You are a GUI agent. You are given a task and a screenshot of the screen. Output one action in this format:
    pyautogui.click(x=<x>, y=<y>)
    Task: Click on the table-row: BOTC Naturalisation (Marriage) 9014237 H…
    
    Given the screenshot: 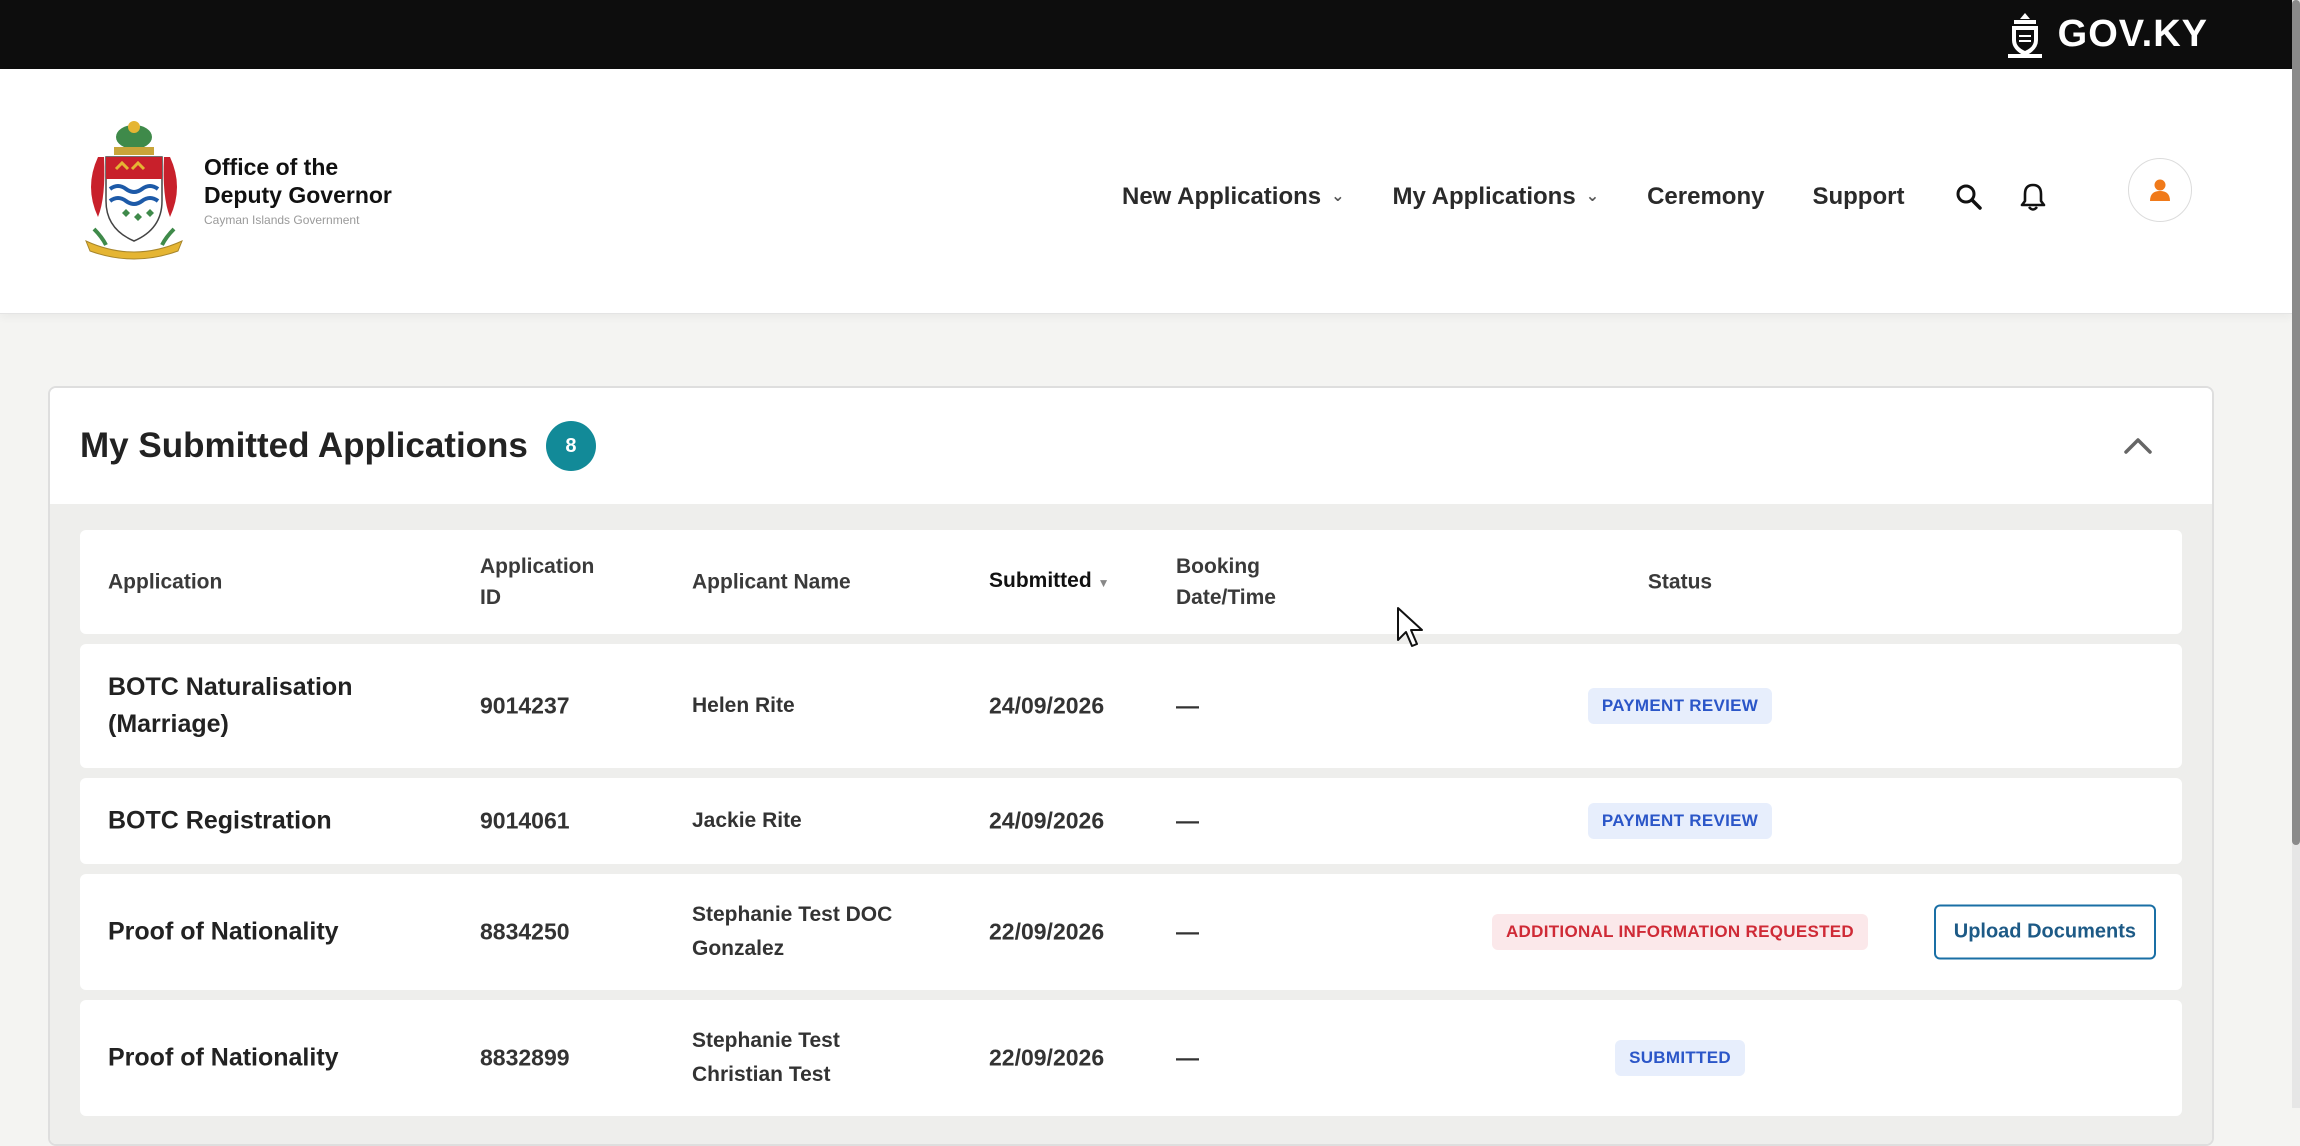 What is the action you would take?
    pyautogui.click(x=1131, y=706)
    